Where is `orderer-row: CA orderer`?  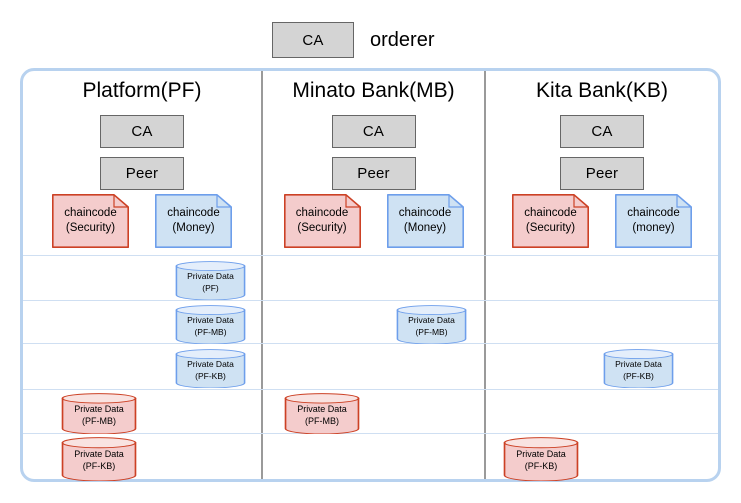
orderer-row: CA orderer is located at coordinates (353, 40).